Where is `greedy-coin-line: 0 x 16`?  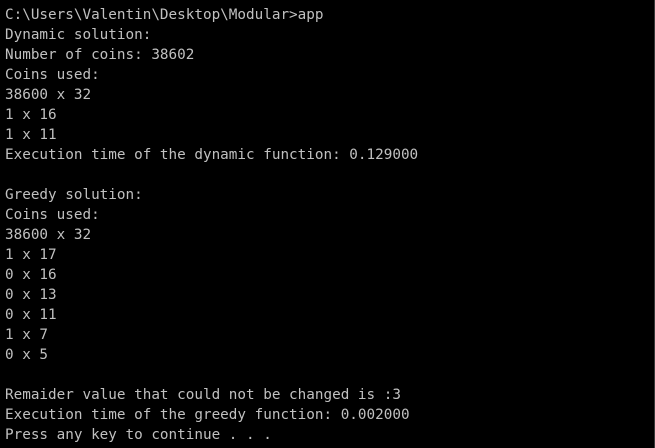
greedy-coin-line: 0 x 16 is located at coordinates (31, 275).